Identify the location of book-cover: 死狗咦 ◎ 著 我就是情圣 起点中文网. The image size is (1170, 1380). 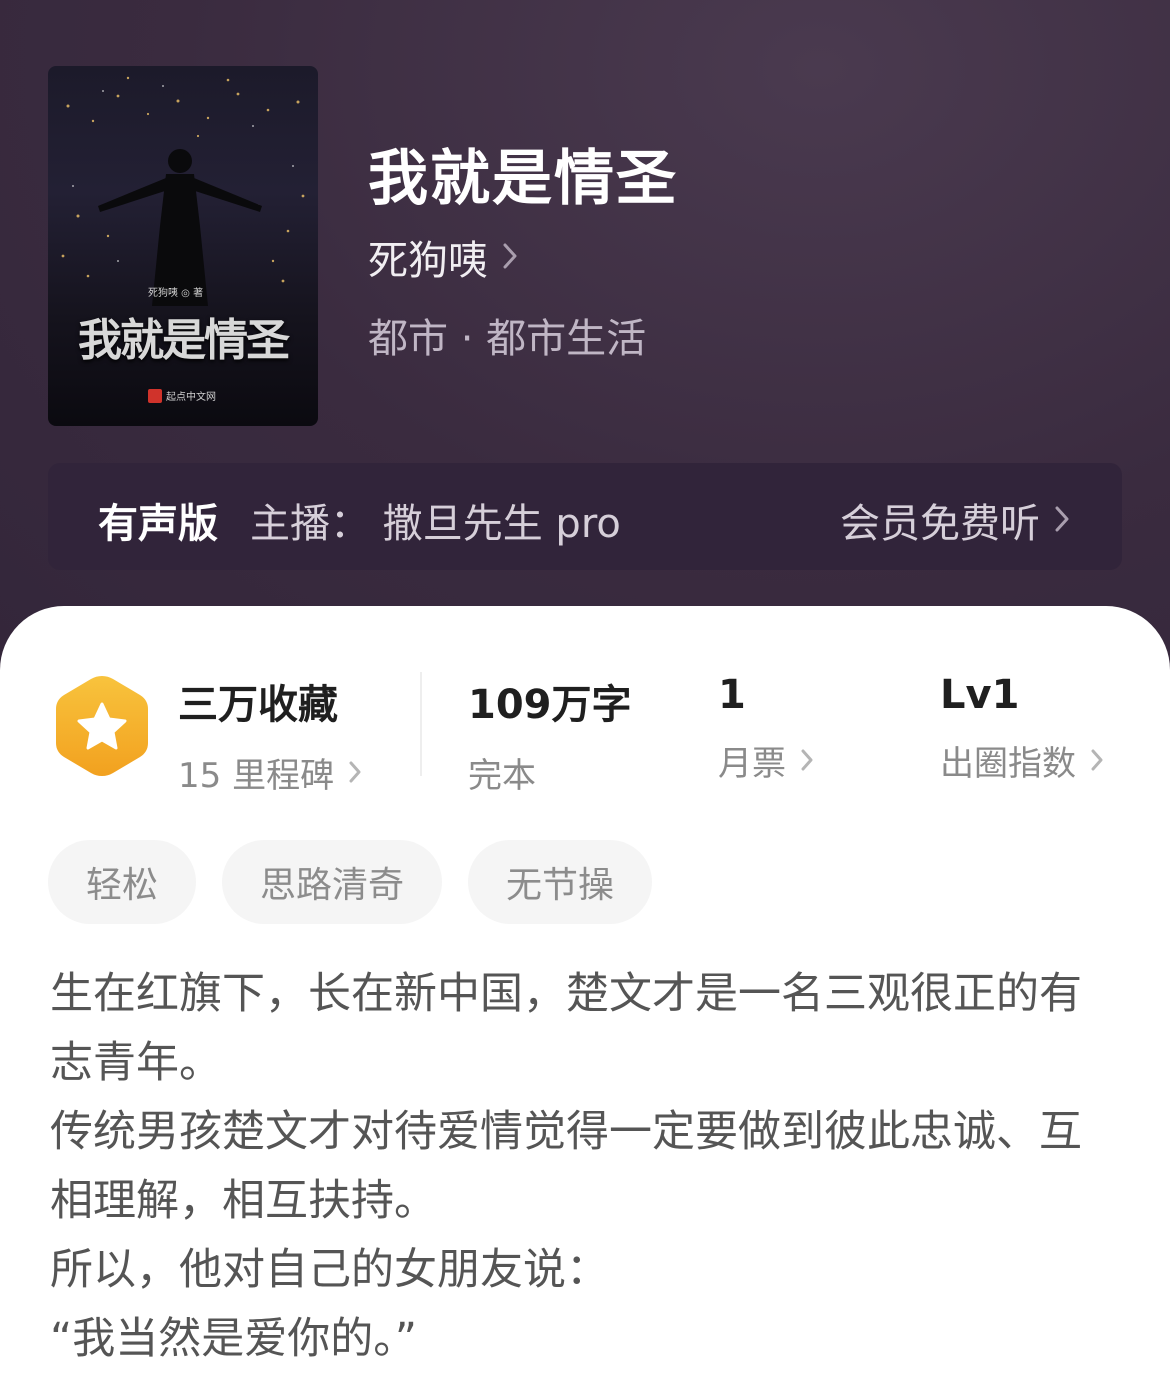
(183, 246).